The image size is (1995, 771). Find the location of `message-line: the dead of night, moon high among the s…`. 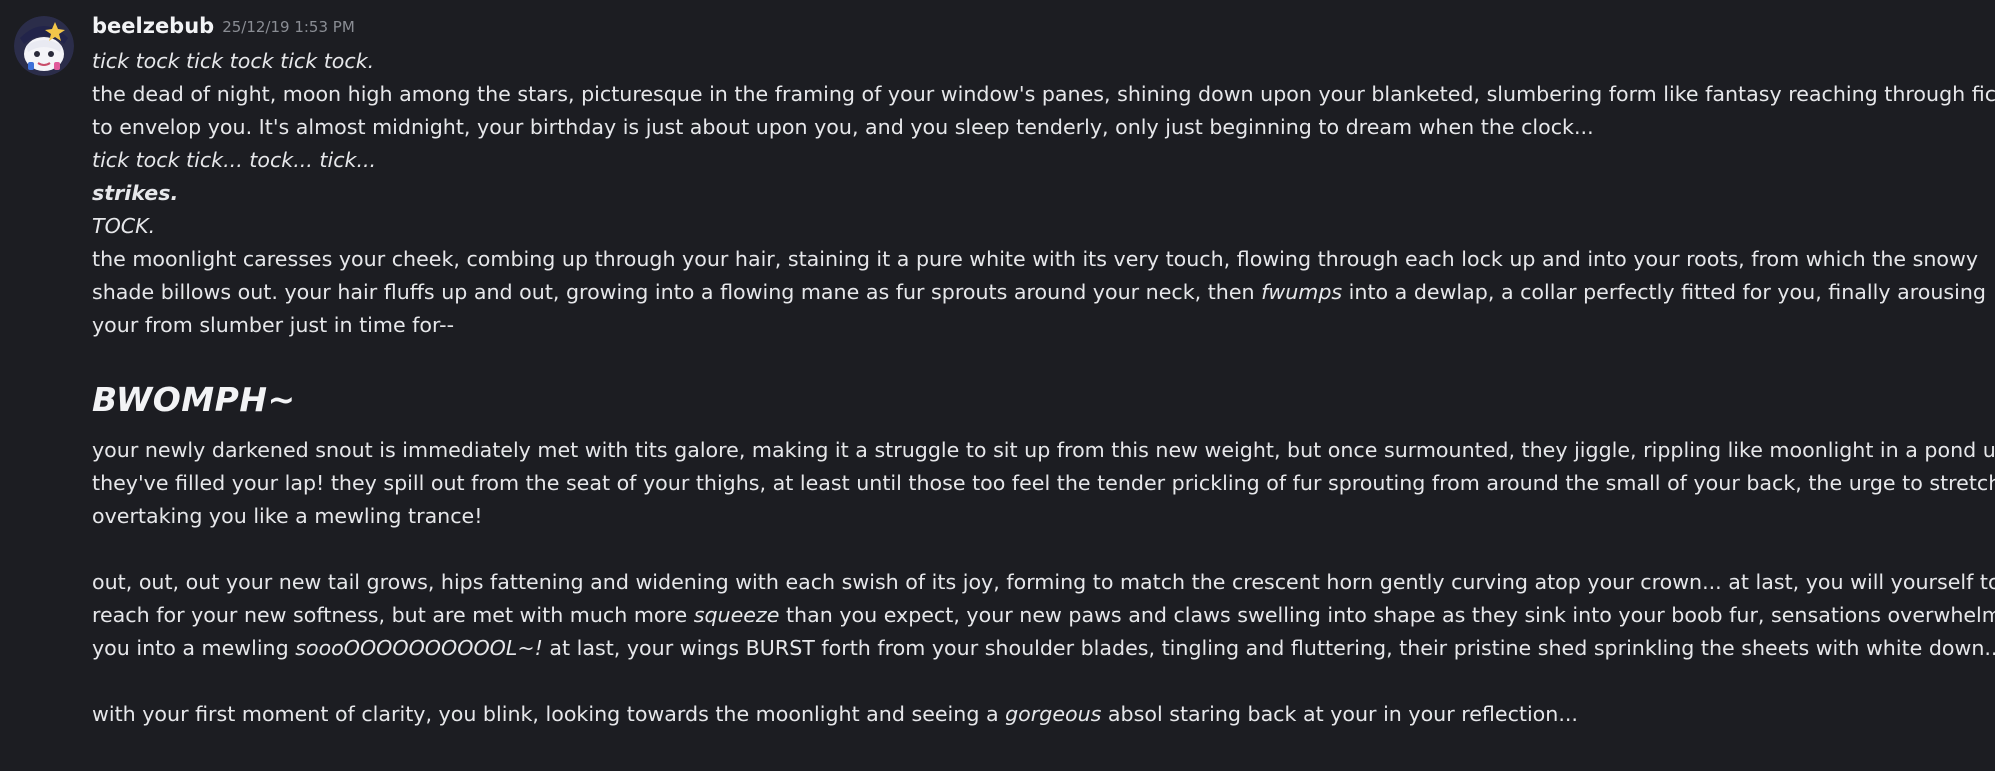

message-line: the dead of night, moon high among the s… is located at coordinates (1043, 94).